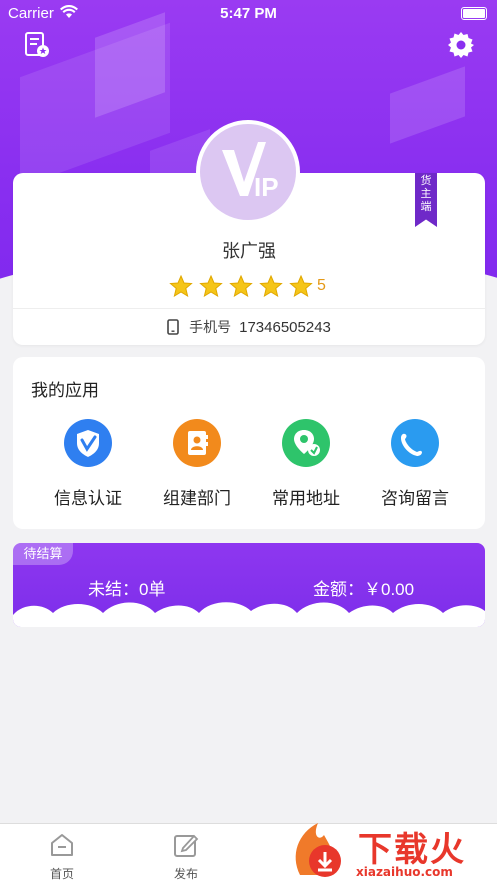 The image size is (497, 884). I want to click on vip-icon: IP, so click(250, 172).